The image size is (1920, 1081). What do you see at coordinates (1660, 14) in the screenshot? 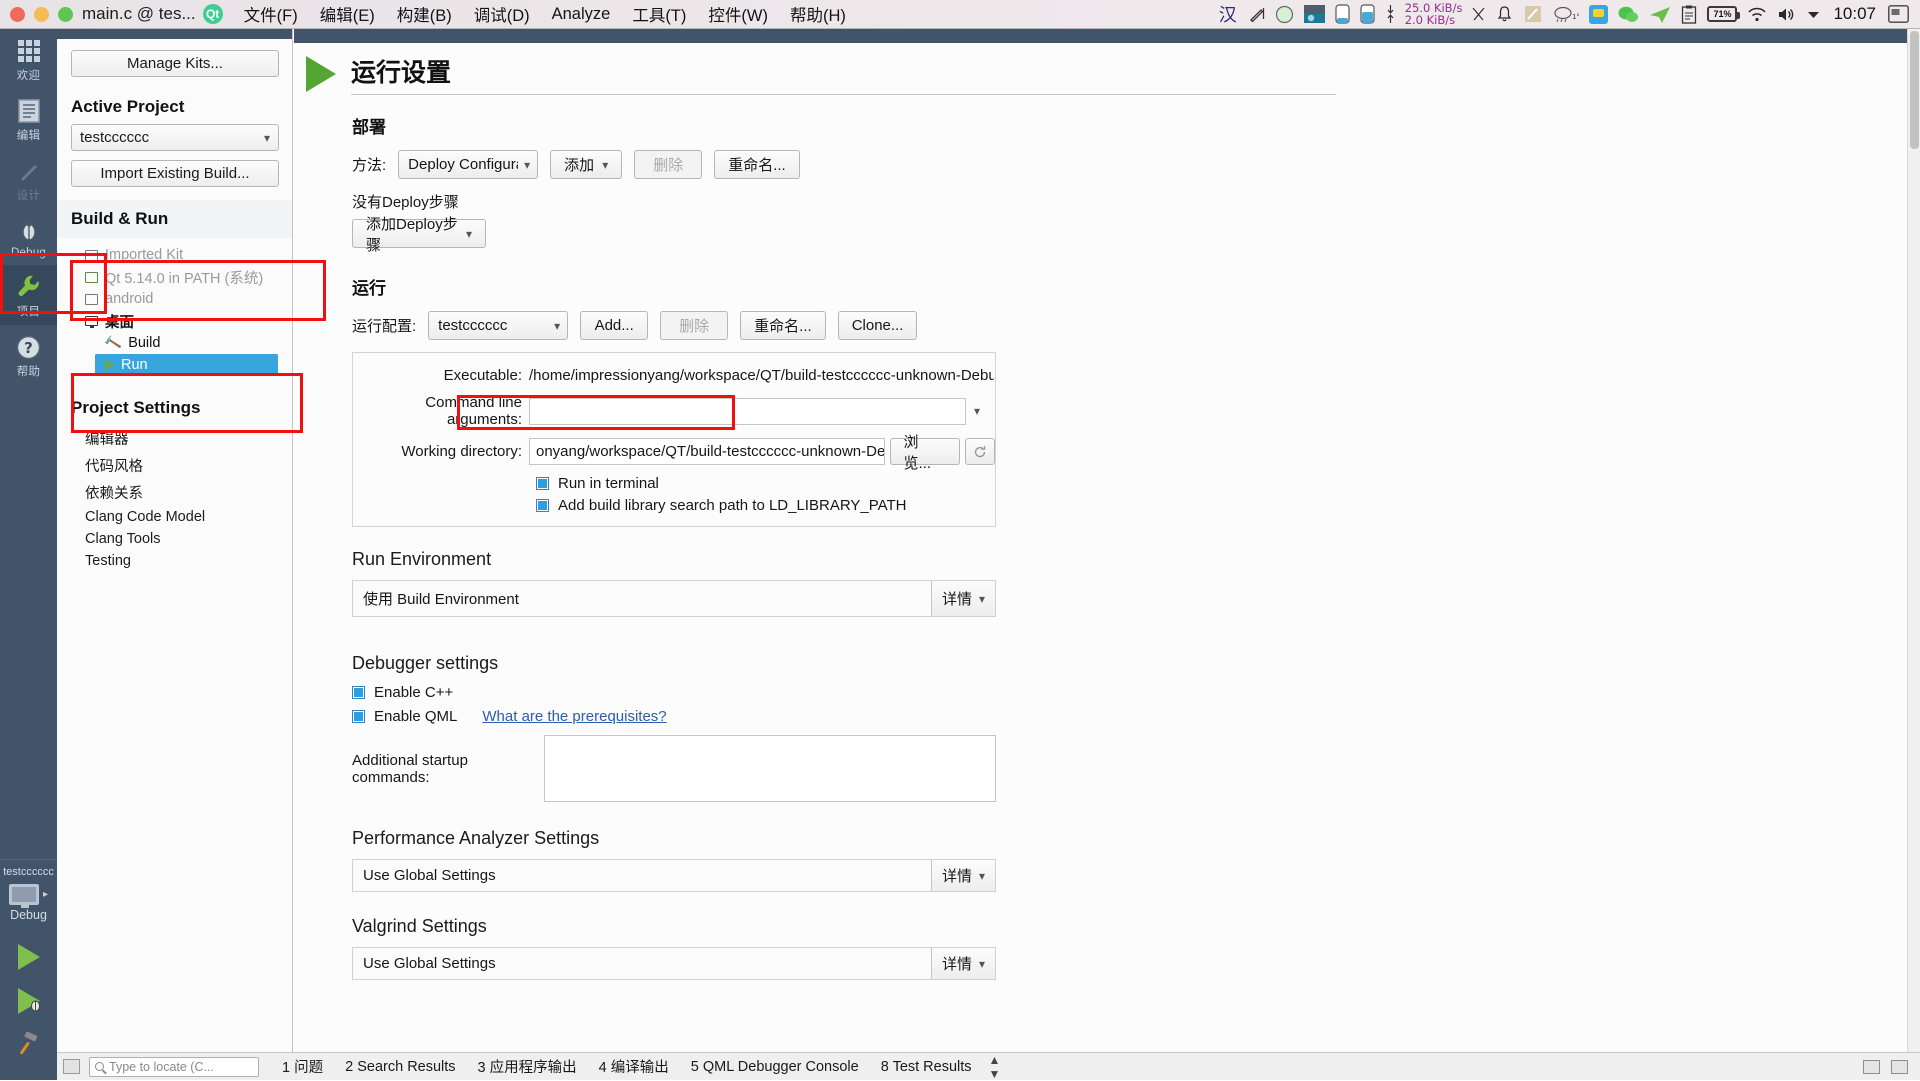
I see `telegram-icon` at bounding box center [1660, 14].